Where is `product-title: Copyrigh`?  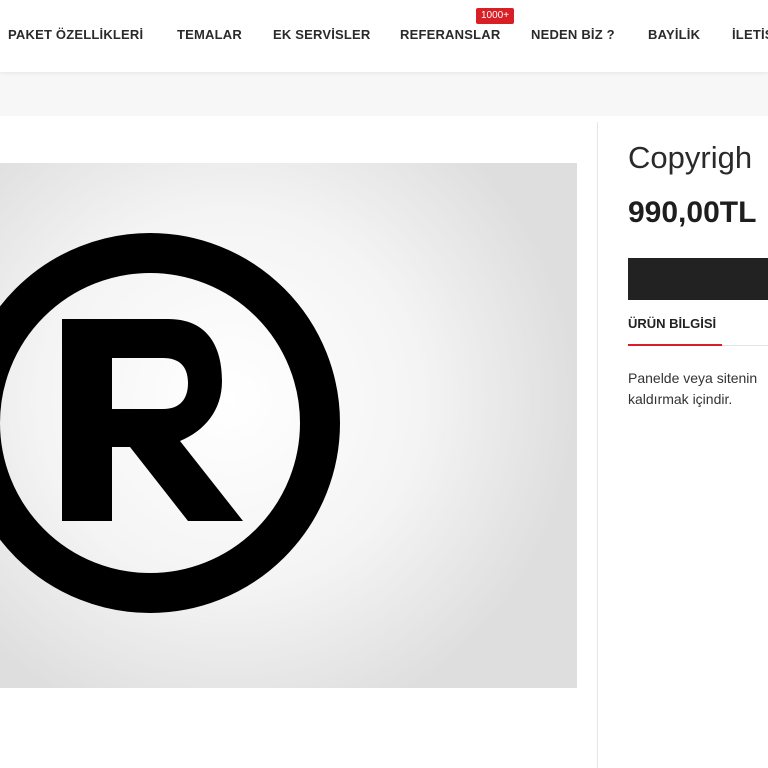 product-title: Copyrigh is located at coordinates (690, 157).